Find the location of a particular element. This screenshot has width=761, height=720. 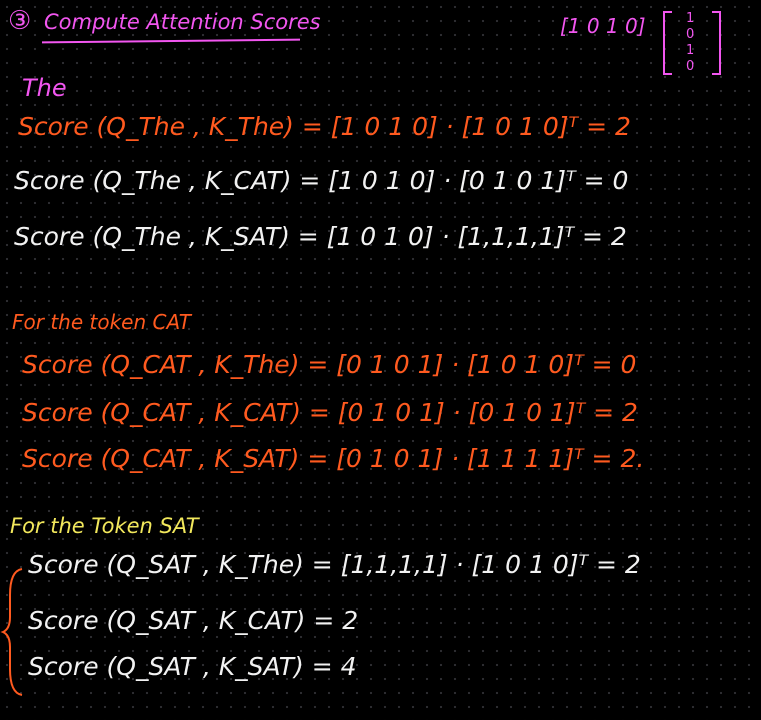

corner-row-vector: [1 0 1 0] is located at coordinates (603, 26).